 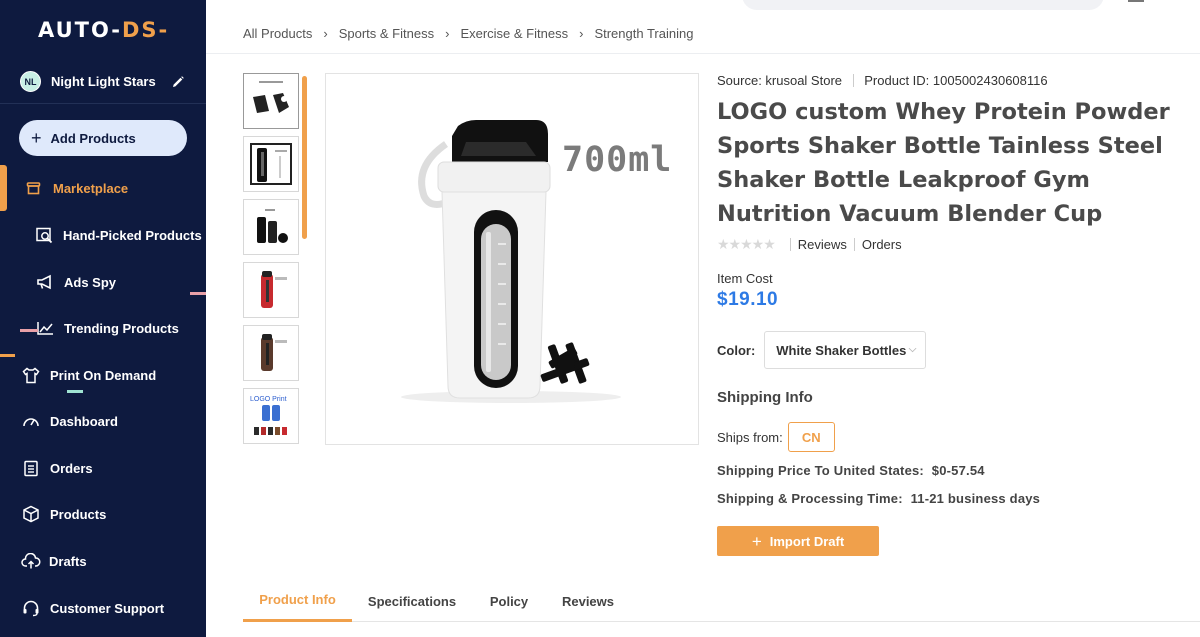 I want to click on import-draft-button: + Import Draft, so click(x=798, y=541).